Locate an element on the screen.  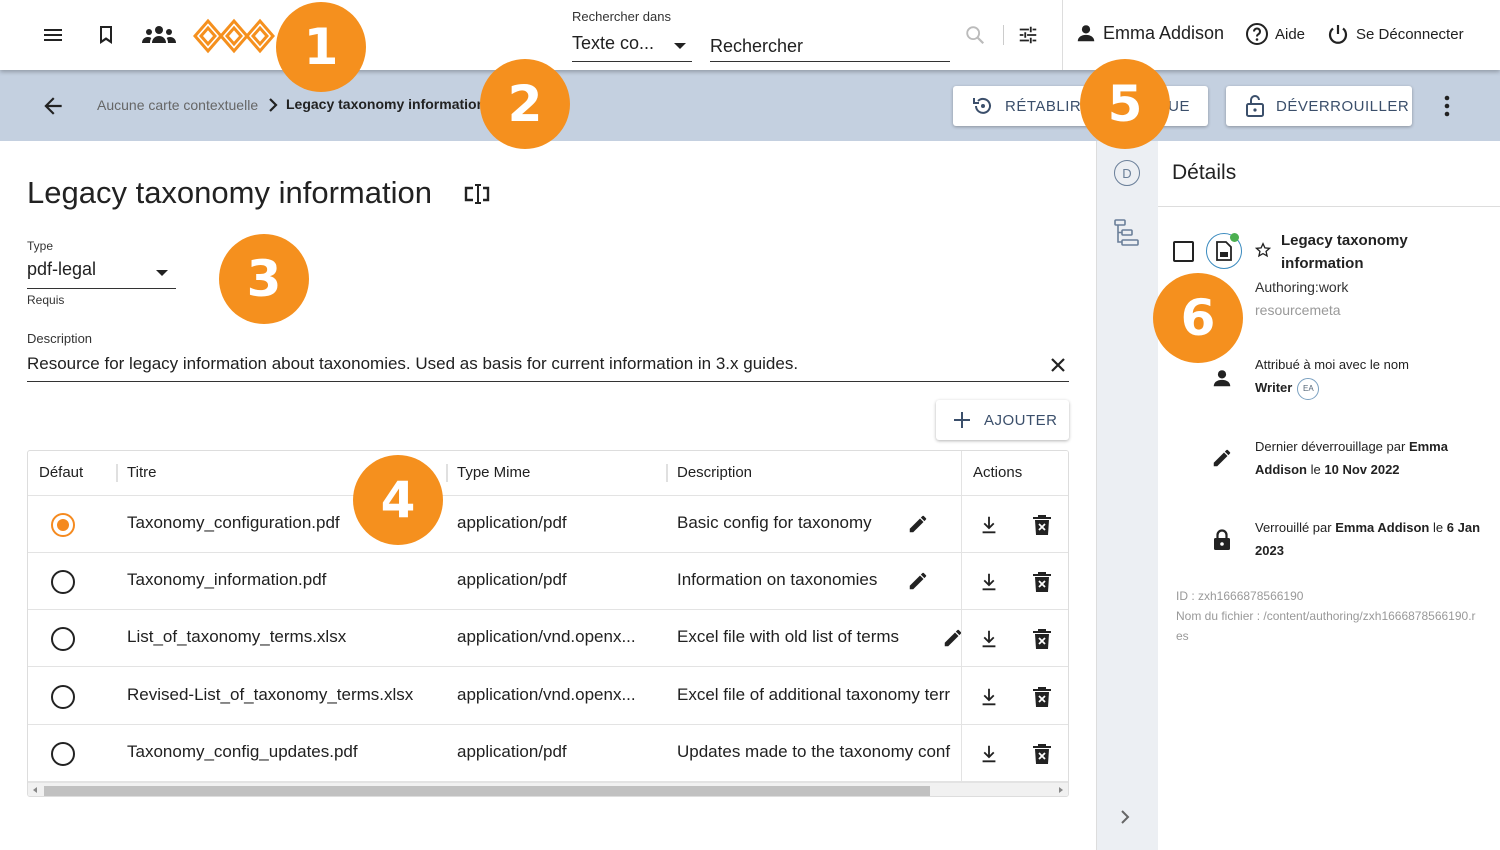
scroll-left-arrow is located at coordinates (35, 790).